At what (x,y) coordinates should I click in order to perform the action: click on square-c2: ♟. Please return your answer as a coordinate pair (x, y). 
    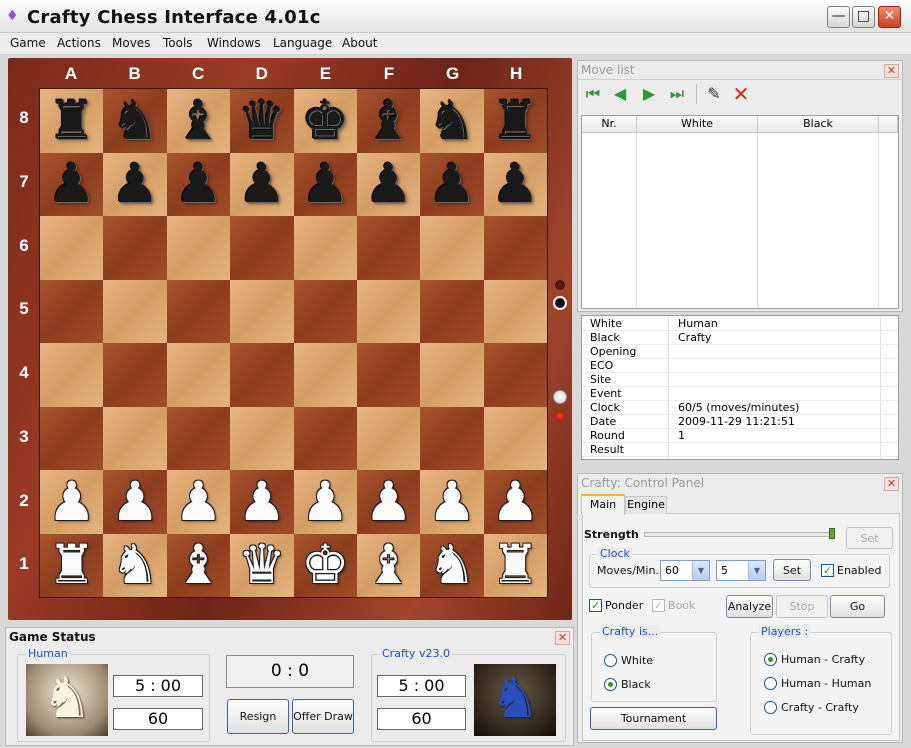
    Looking at the image, I should click on (198, 502).